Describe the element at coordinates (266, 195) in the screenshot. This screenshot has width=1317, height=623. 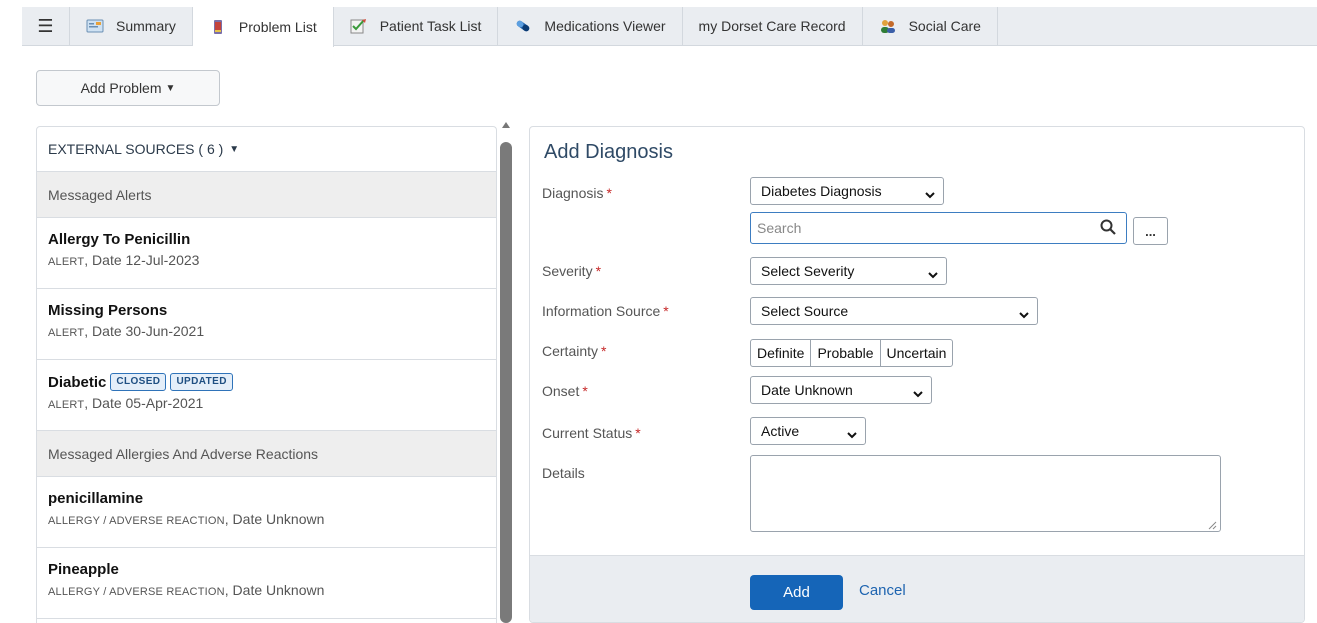
I see `group-header-messaged-alerts: Messaged Alerts` at that location.